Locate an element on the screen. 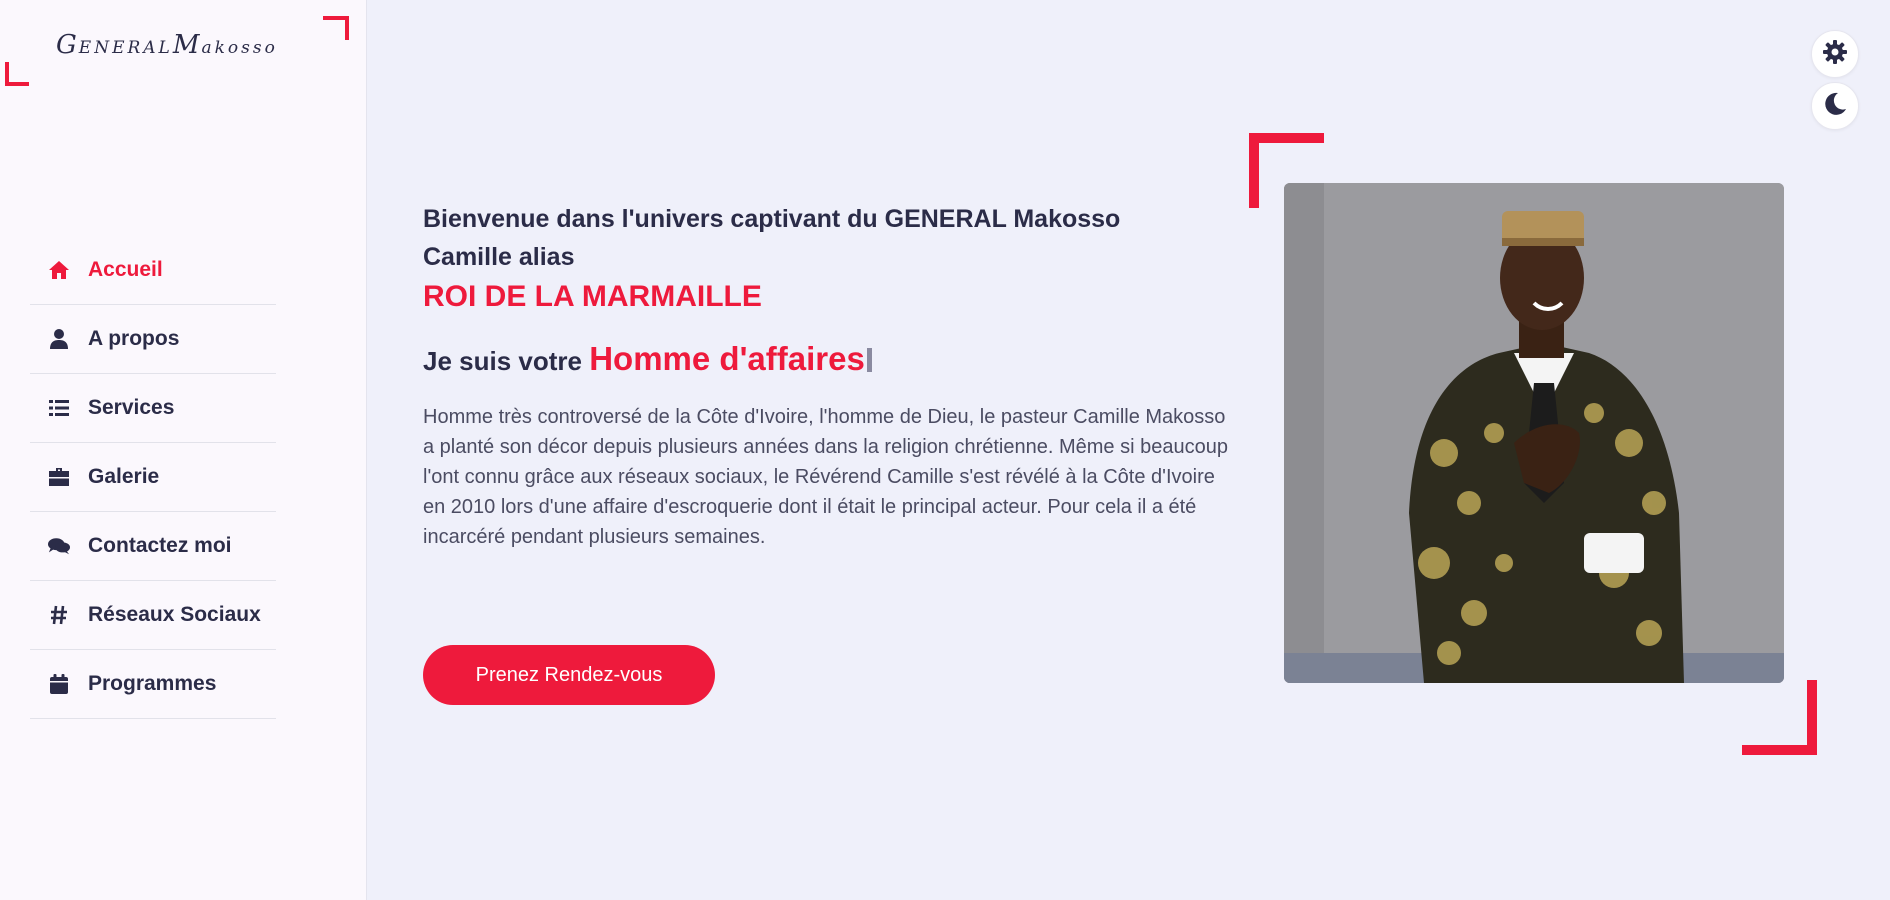 The width and height of the screenshot is (1890, 900). site-logo: GENERALMakosso is located at coordinates (167, 45).